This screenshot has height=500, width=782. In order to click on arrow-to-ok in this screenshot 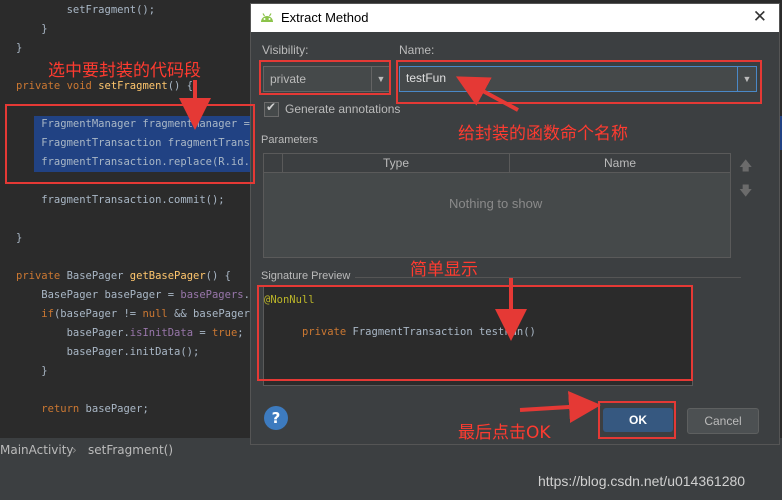, I will do `click(560, 407)`.